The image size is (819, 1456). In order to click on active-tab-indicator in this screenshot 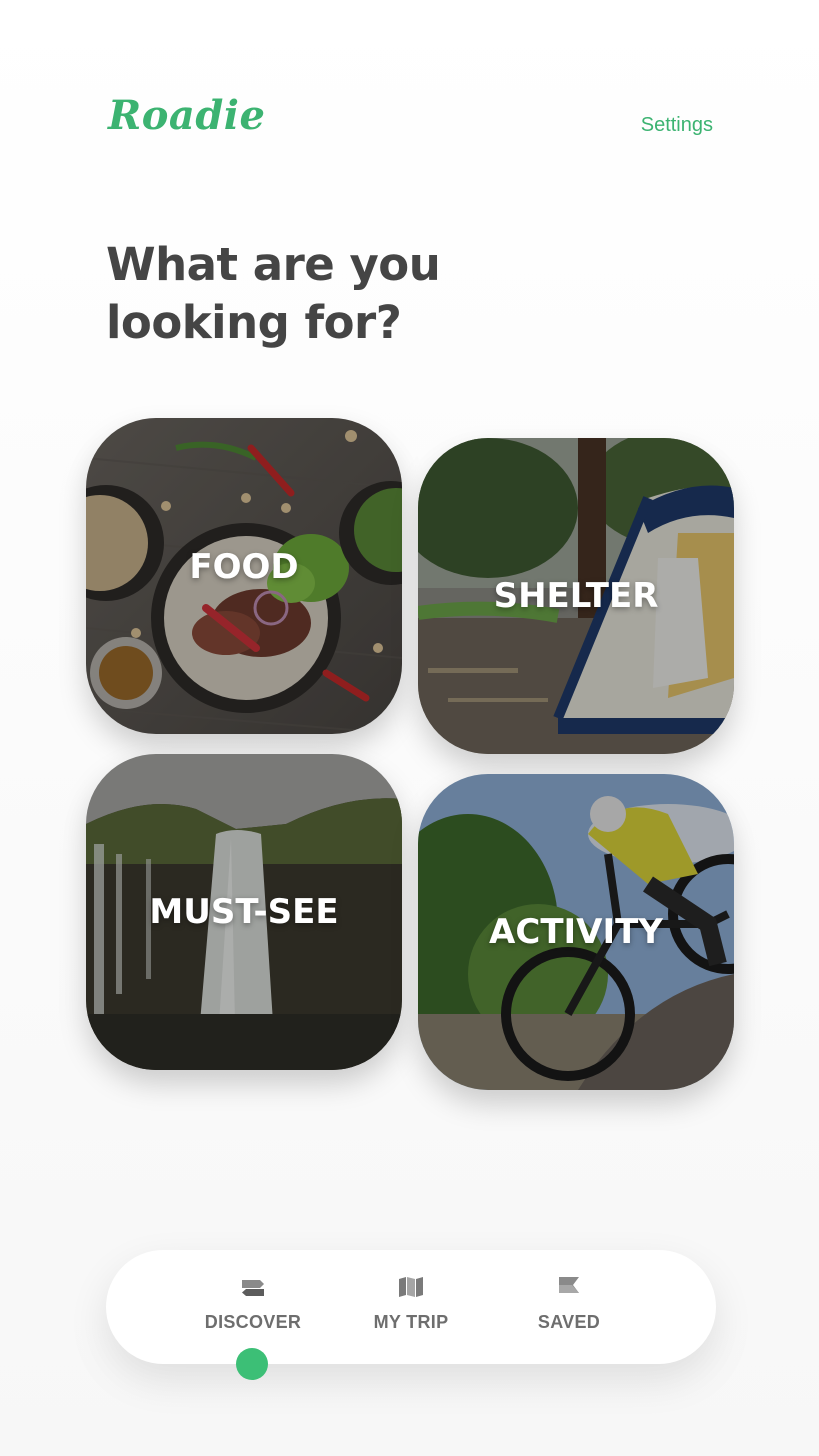, I will do `click(252, 1364)`.